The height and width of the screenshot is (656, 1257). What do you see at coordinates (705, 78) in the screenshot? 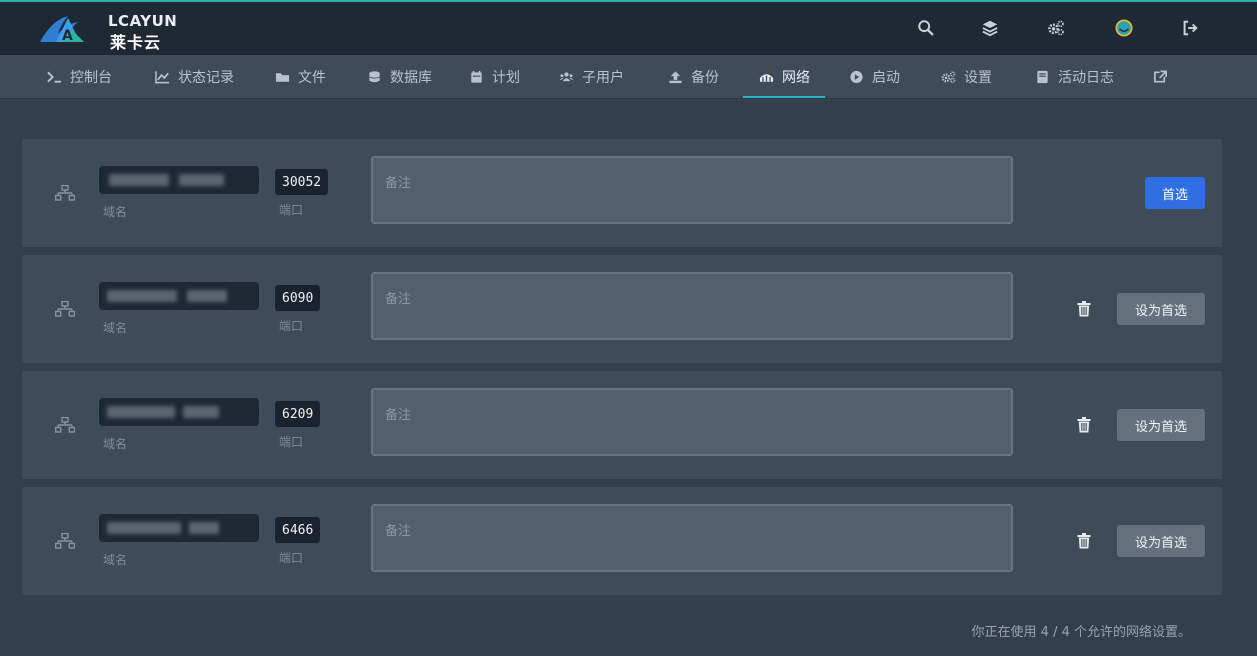
I see `tab-label: 备份` at bounding box center [705, 78].